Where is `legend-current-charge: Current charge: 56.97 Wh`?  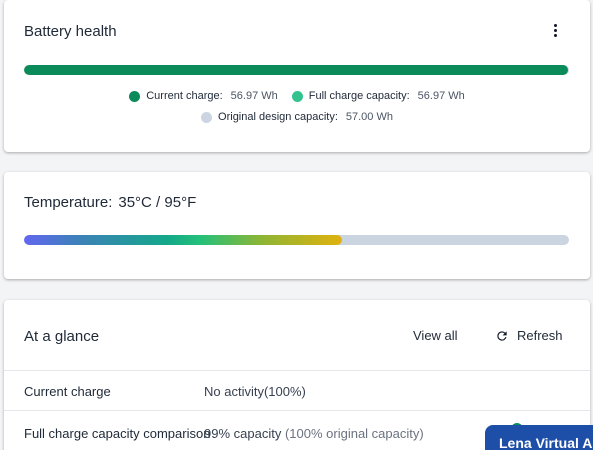
legend-current-charge: Current charge: 56.97 Wh is located at coordinates (203, 96).